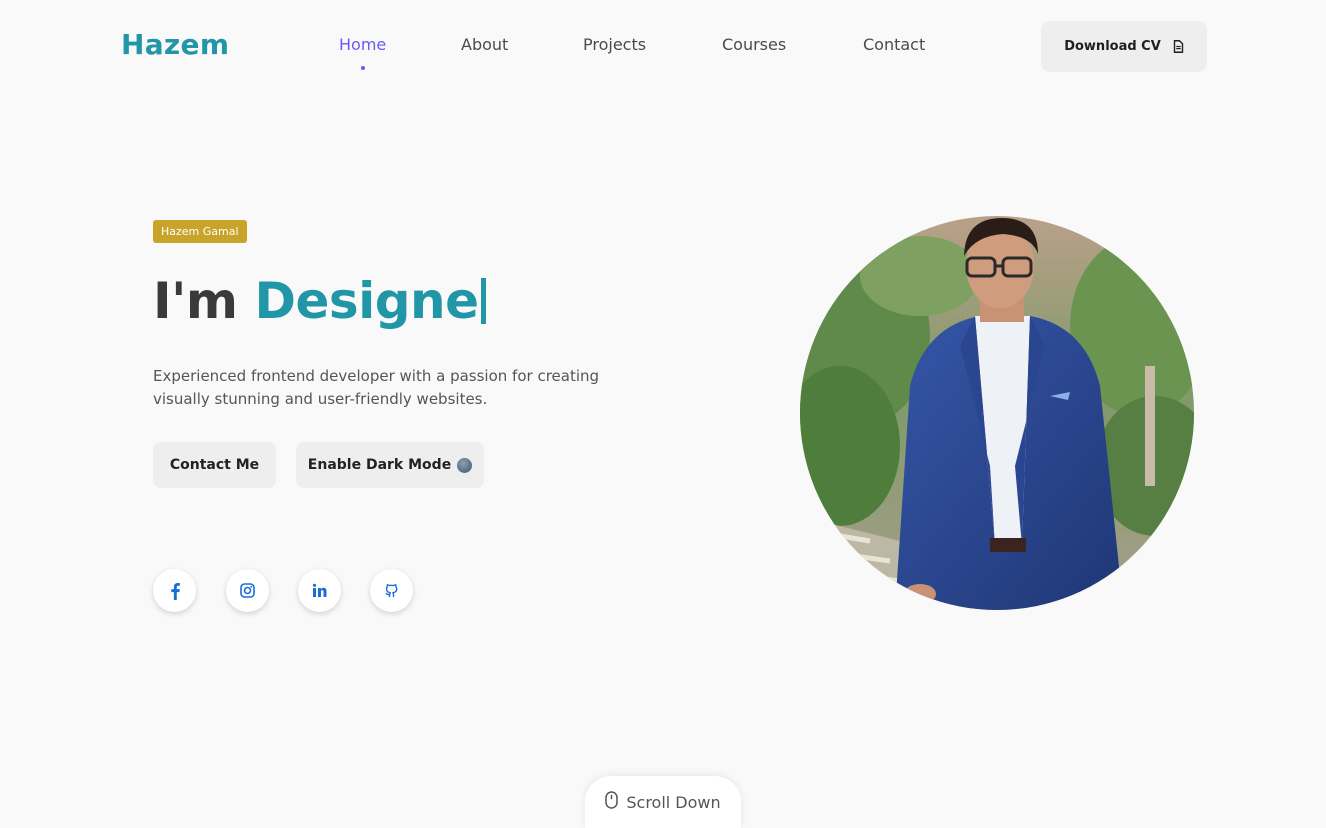  I want to click on instagram-icon, so click(247, 590).